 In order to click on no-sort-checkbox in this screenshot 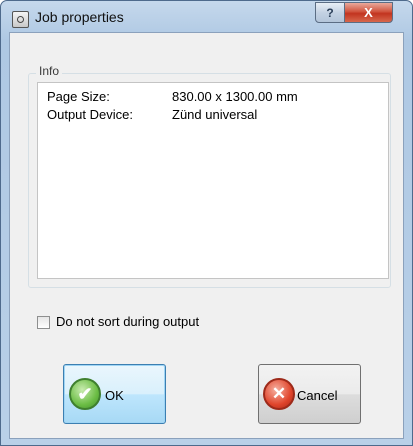, I will do `click(43, 322)`.